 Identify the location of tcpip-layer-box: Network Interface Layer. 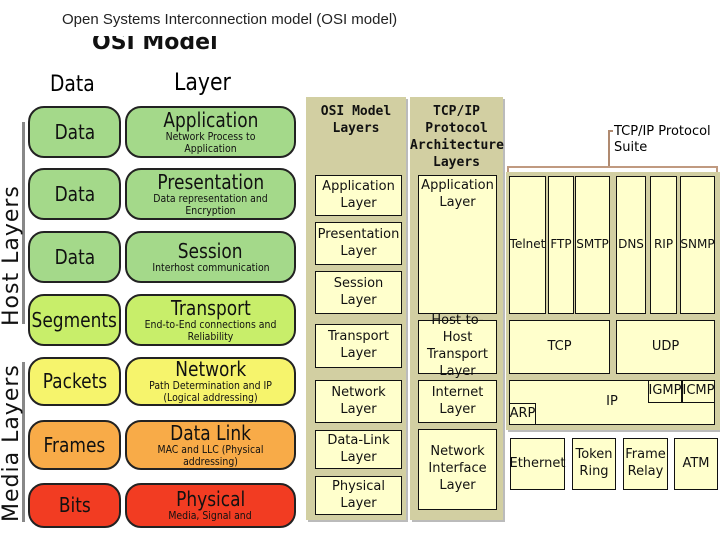
(457, 469).